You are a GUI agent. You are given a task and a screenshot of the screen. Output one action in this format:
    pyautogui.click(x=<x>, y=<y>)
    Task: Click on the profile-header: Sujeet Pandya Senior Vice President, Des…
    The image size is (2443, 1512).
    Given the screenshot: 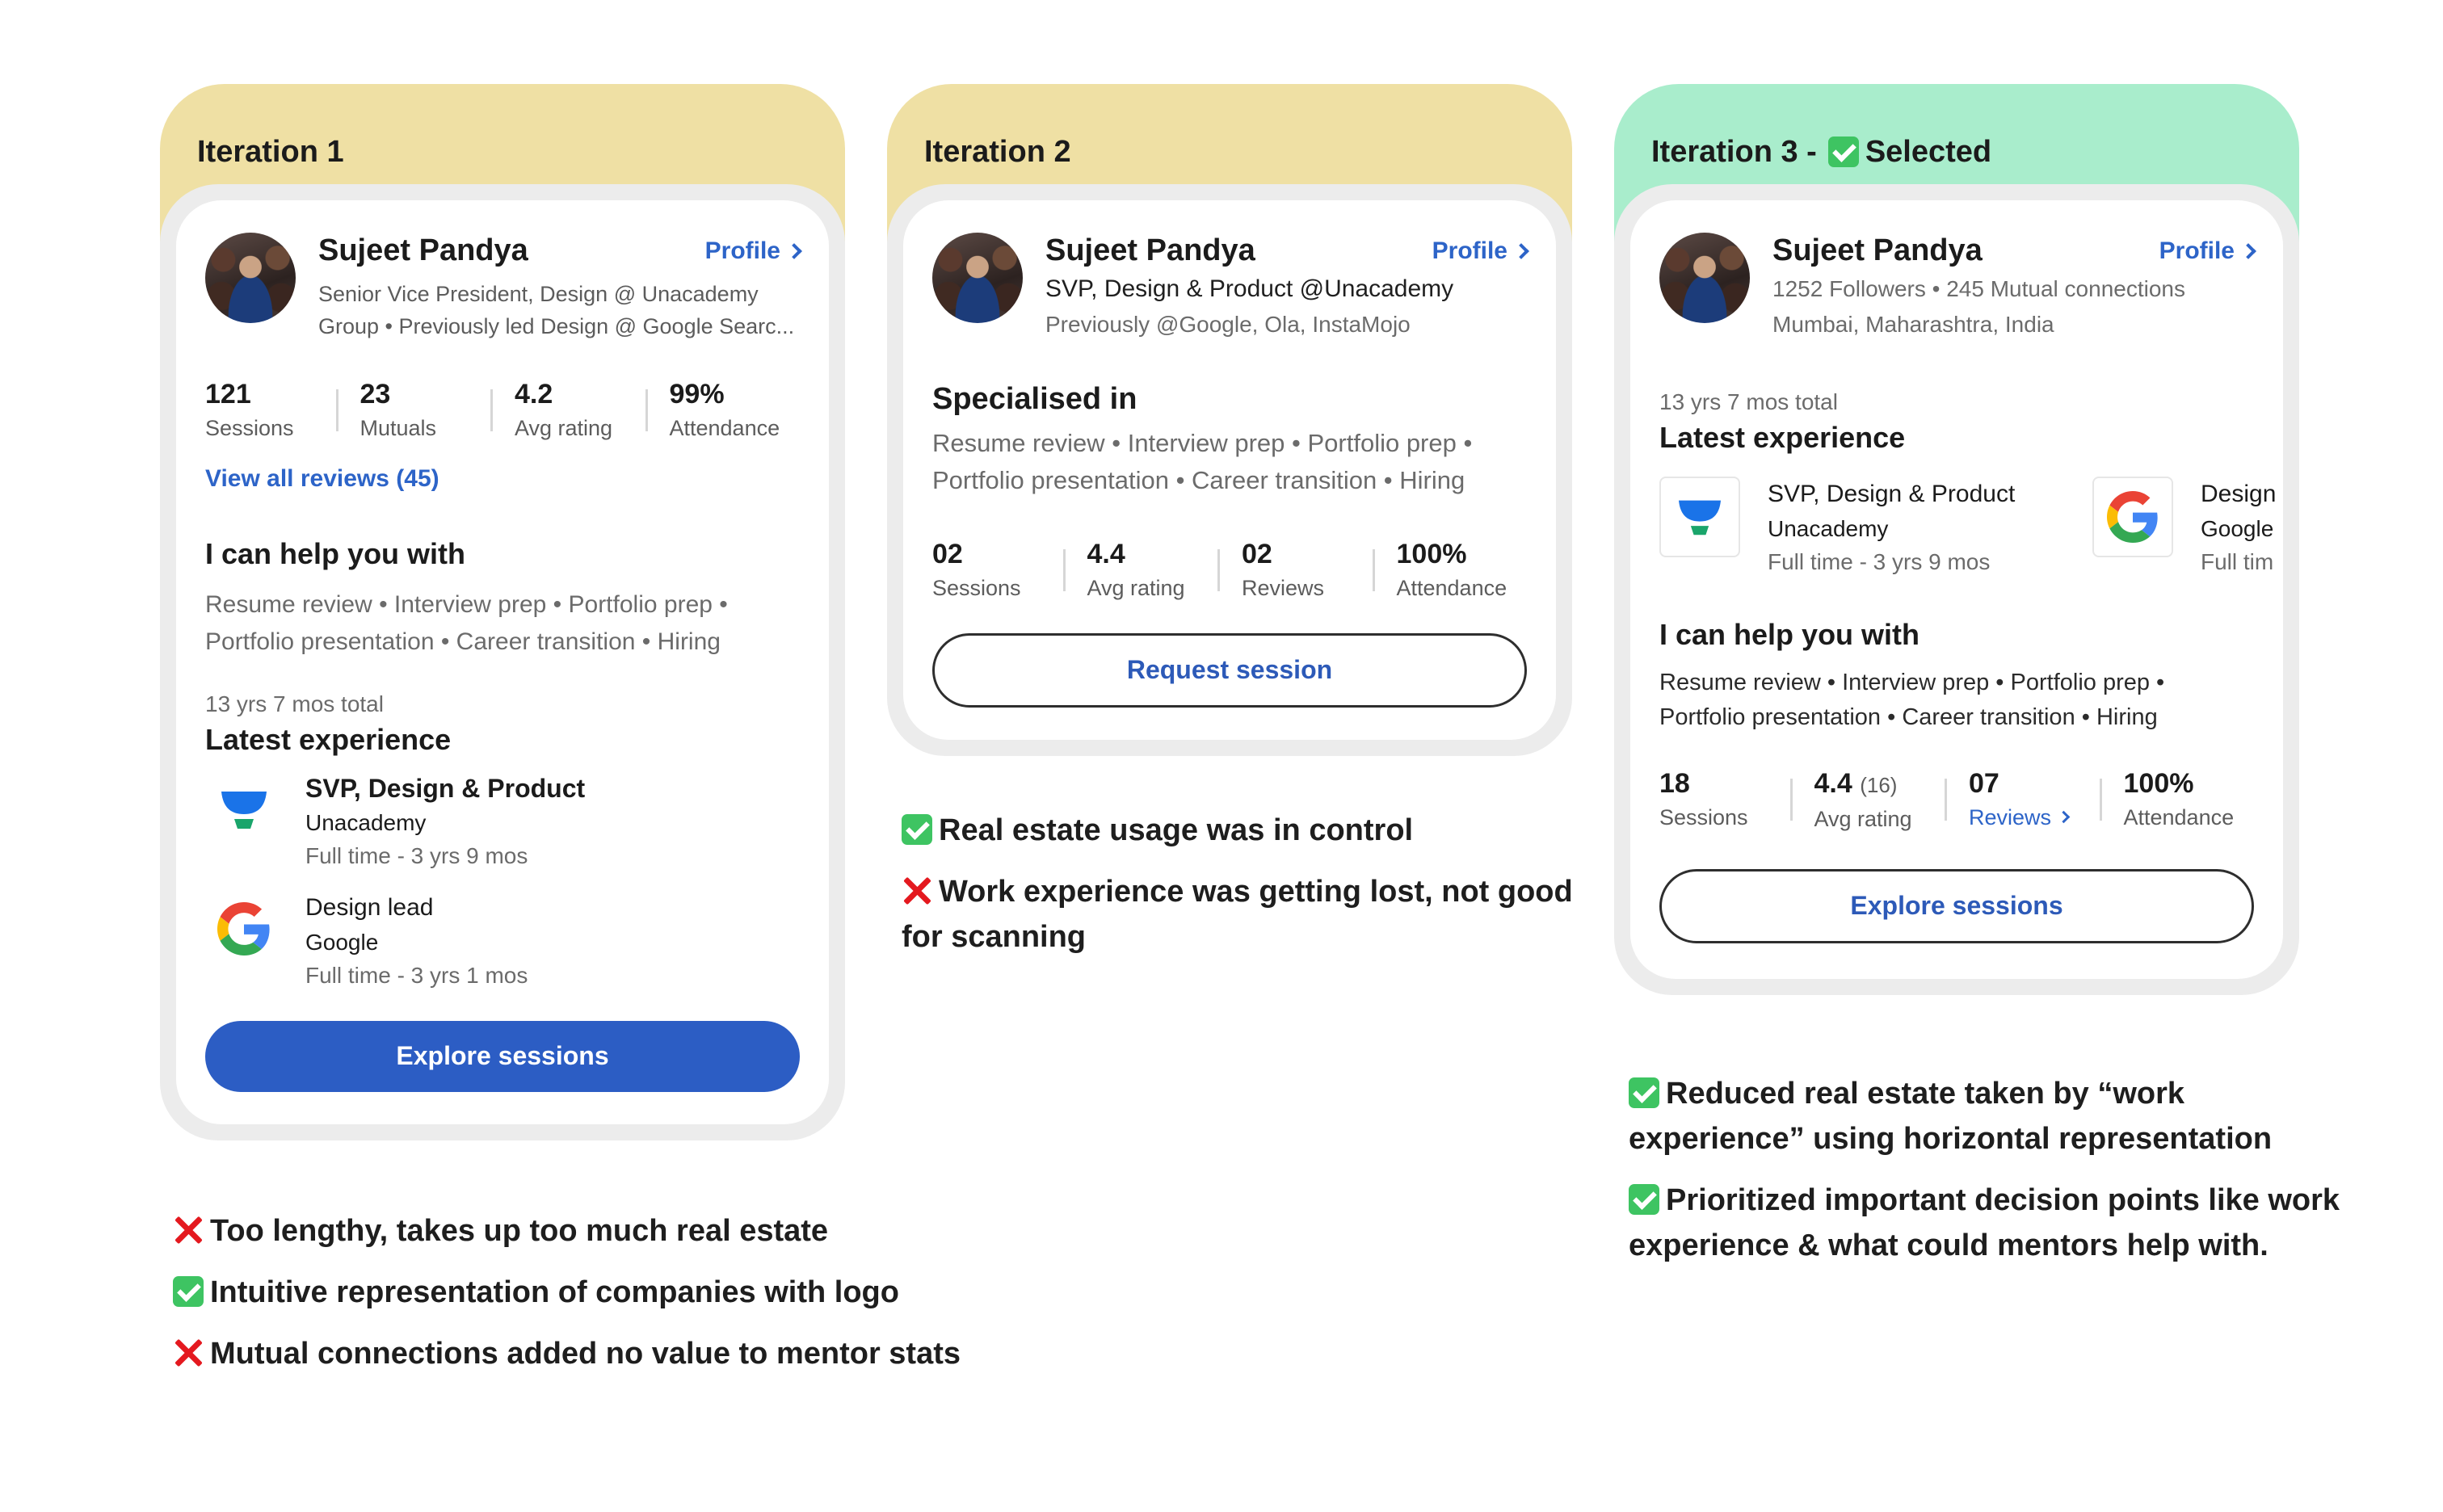 What is the action you would take?
    pyautogui.click(x=503, y=287)
    